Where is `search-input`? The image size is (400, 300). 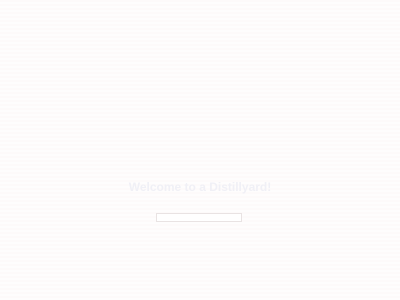 search-input is located at coordinates (199, 217).